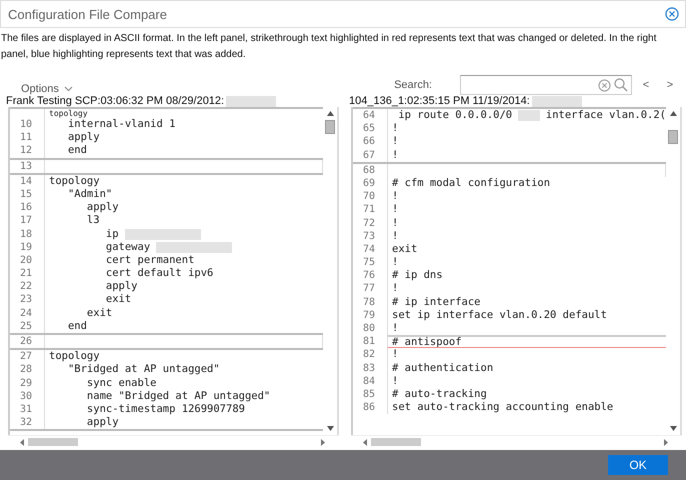 The image size is (686, 480). I want to click on search-field, so click(546, 85).